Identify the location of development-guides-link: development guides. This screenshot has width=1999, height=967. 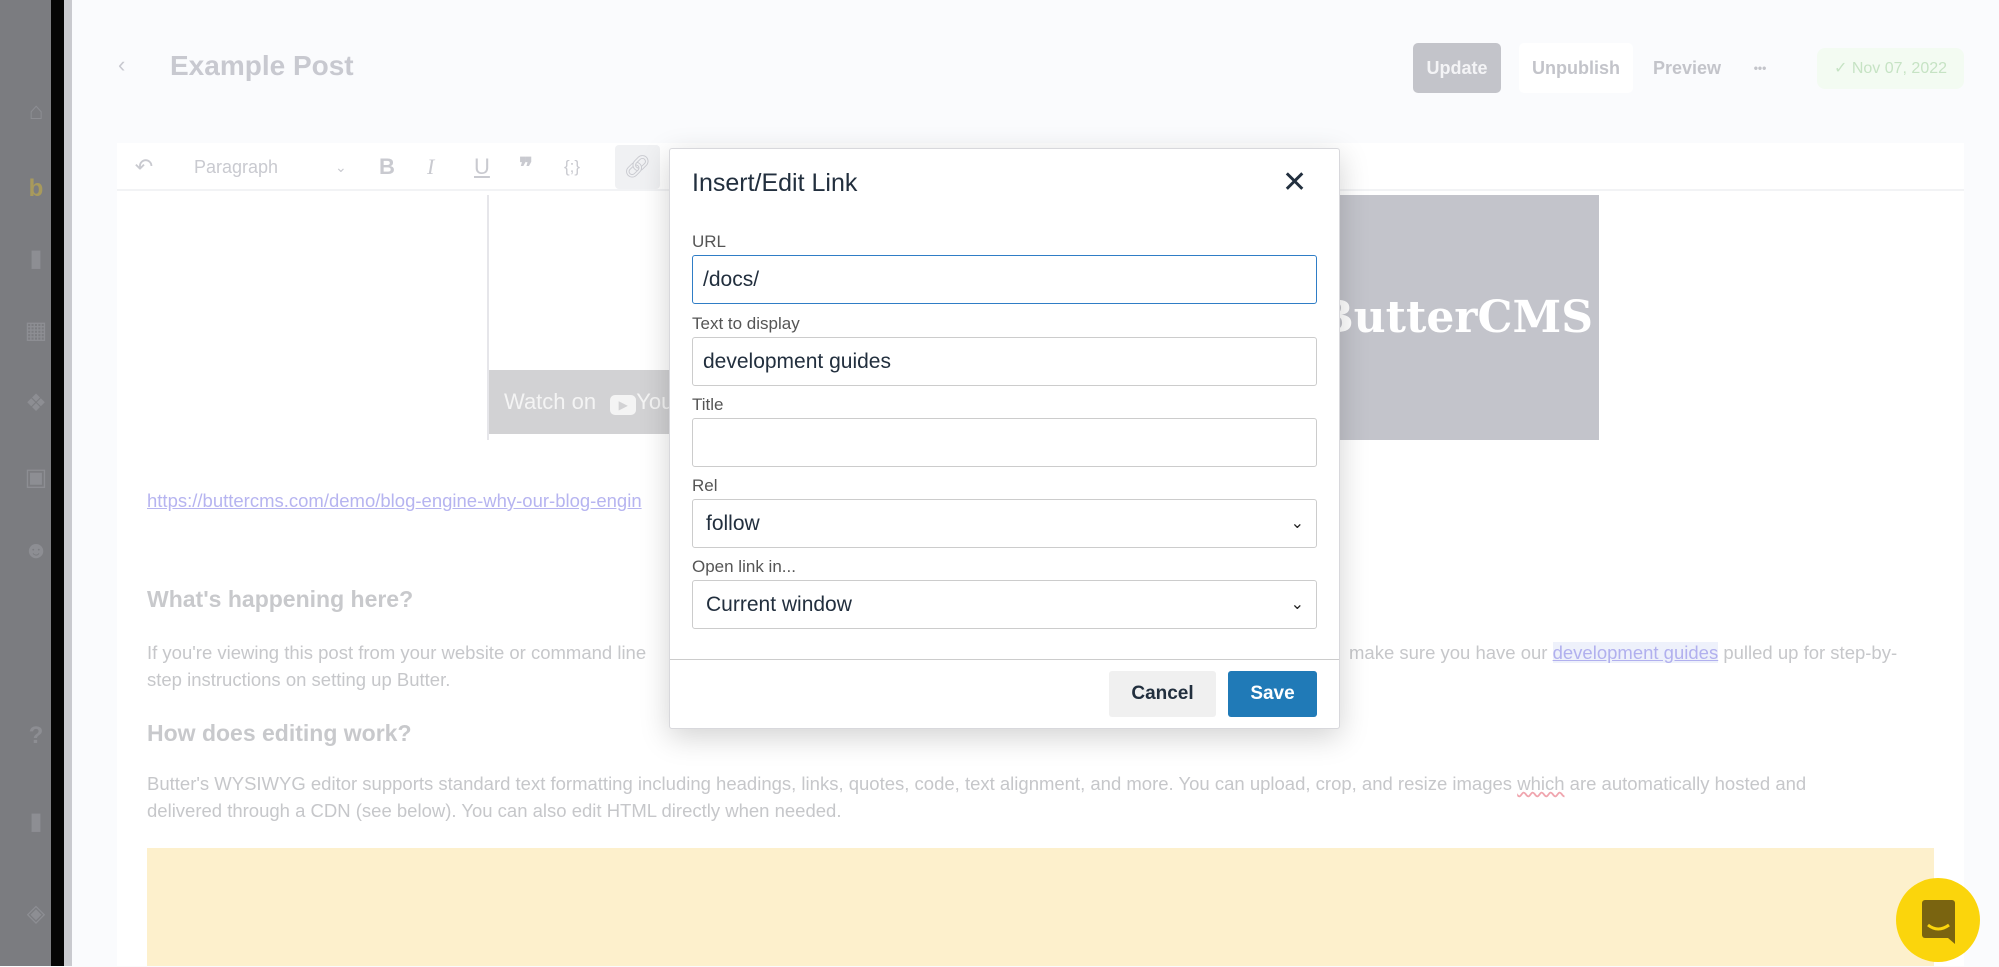
(1635, 652).